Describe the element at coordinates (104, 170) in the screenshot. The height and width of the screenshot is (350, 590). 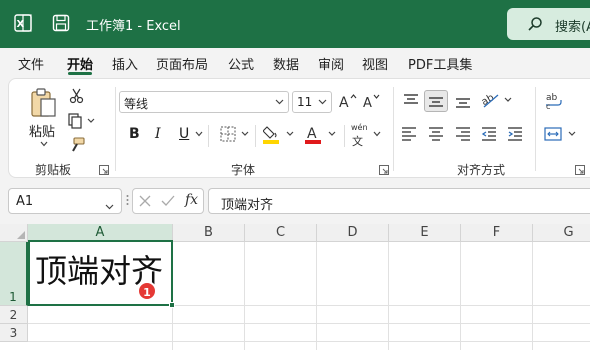
I see `clipboard-launcher-icon` at that location.